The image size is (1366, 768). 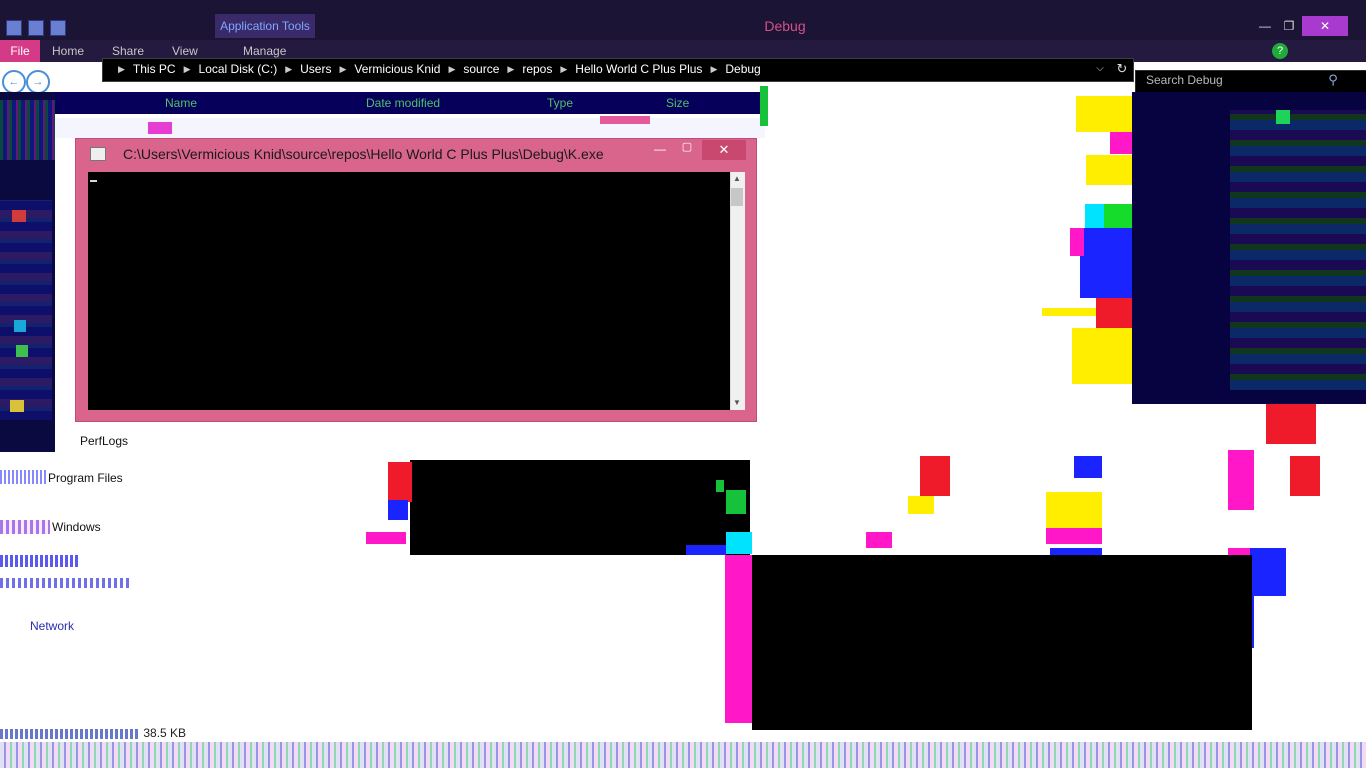 I want to click on column-size: Size, so click(x=677, y=103).